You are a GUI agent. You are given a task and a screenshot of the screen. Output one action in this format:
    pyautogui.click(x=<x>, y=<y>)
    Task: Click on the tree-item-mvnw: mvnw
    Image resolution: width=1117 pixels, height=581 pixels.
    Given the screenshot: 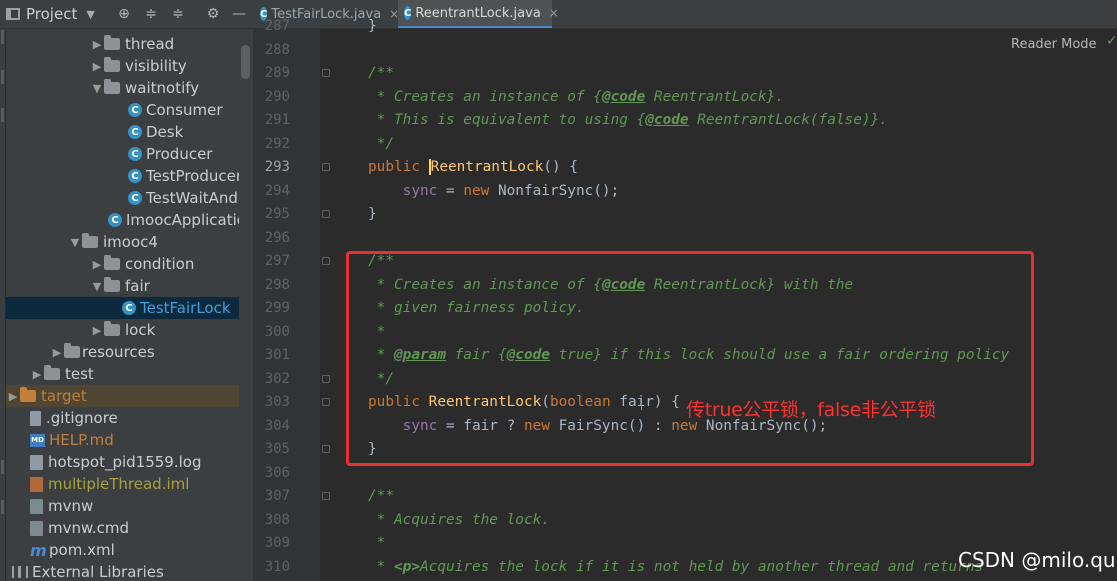 What is the action you would take?
    pyautogui.click(x=61, y=506)
    